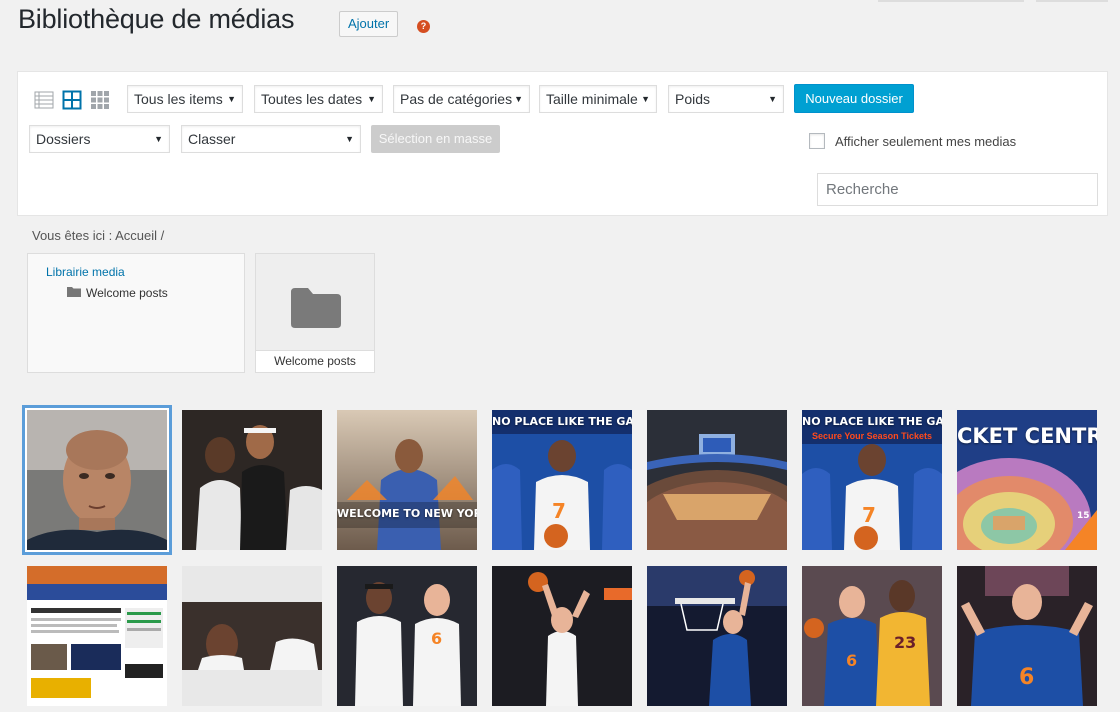  I want to click on portrait-image, so click(97, 480).